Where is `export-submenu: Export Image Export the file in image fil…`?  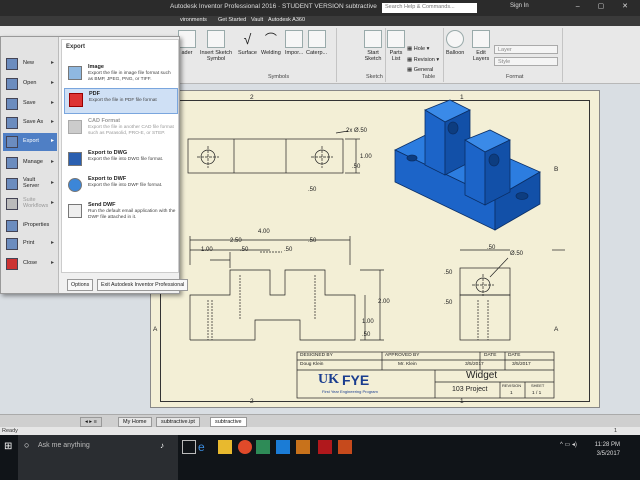 export-submenu: Export Image Export the file in image fil… is located at coordinates (120, 156).